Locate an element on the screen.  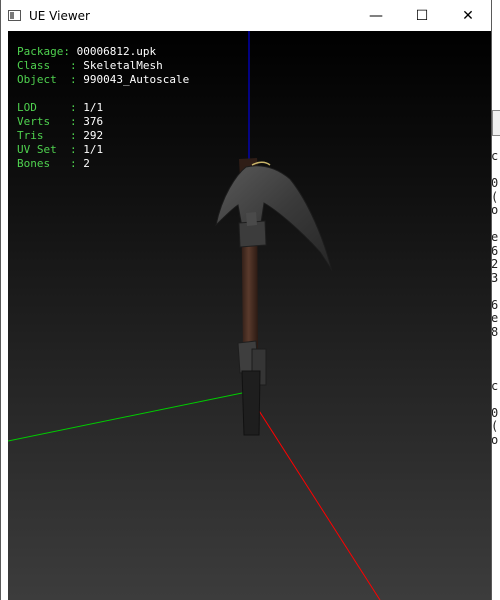
info-row-info_top-0: Package: 00006812.upk is located at coordinates (103, 52).